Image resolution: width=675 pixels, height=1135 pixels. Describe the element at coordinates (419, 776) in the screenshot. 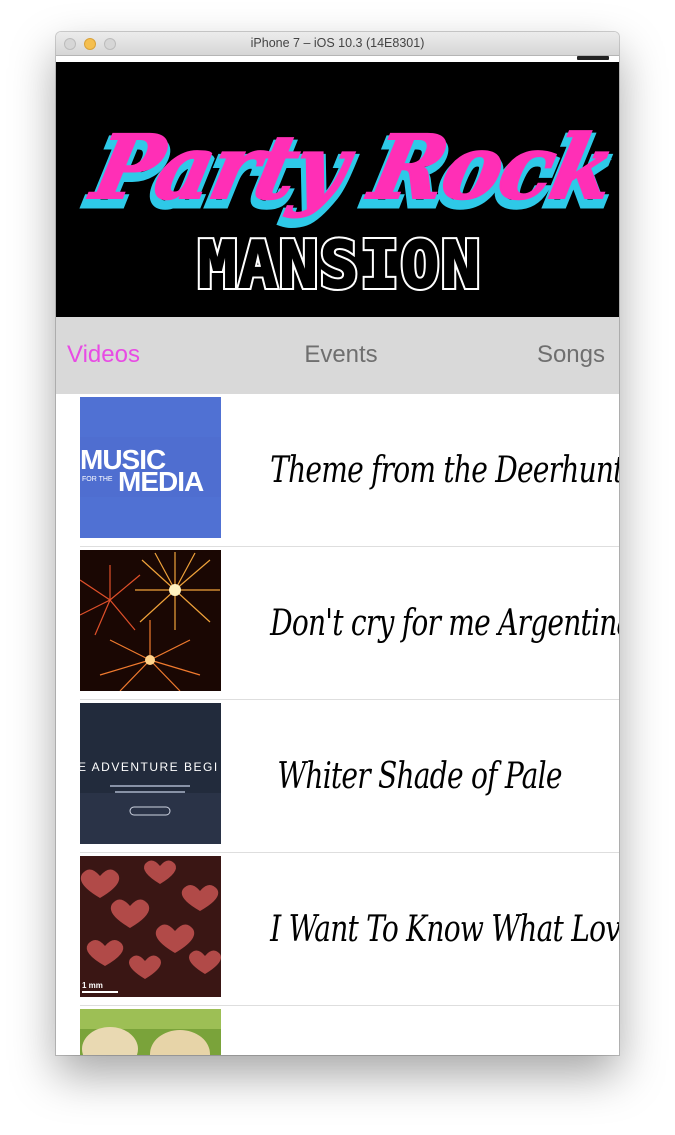

I see `video-title: Whiter Shade of Pale` at that location.